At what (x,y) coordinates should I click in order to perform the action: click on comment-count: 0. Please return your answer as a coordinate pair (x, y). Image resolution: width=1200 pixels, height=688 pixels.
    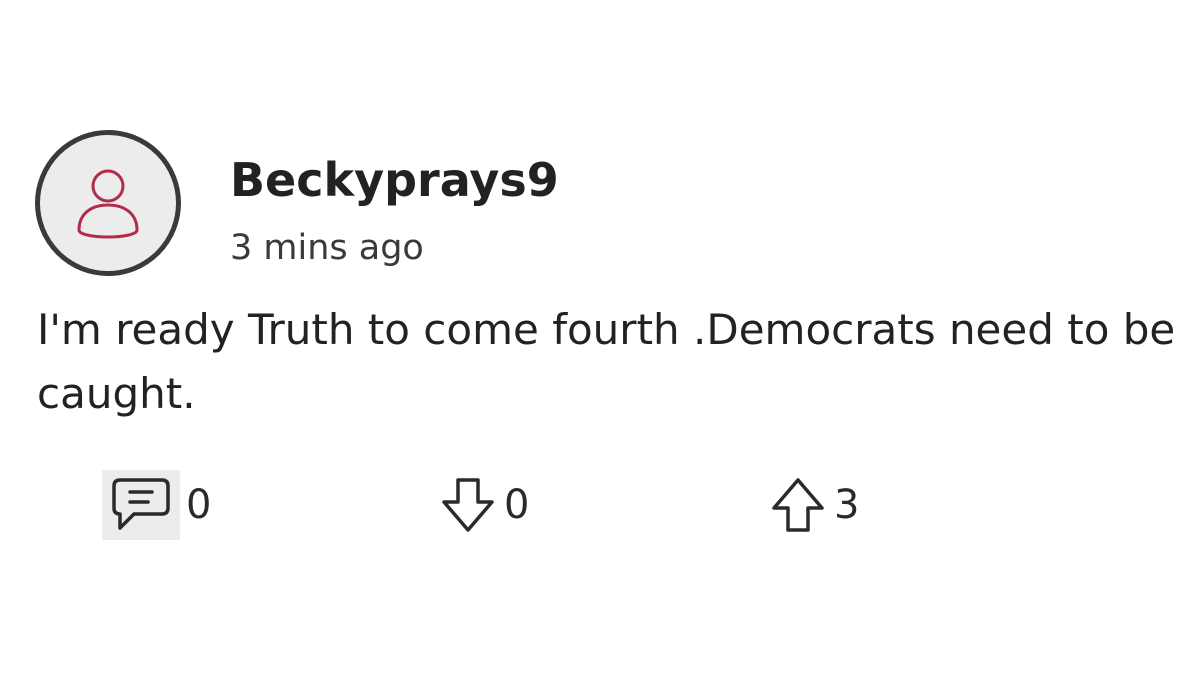
    Looking at the image, I should click on (199, 505).